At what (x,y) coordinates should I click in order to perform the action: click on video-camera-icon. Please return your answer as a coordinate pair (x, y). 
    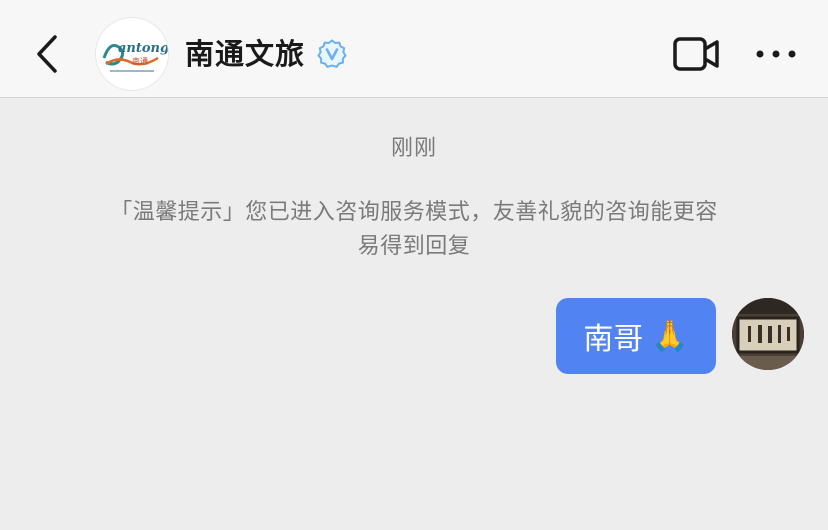
    Looking at the image, I should click on (696, 54).